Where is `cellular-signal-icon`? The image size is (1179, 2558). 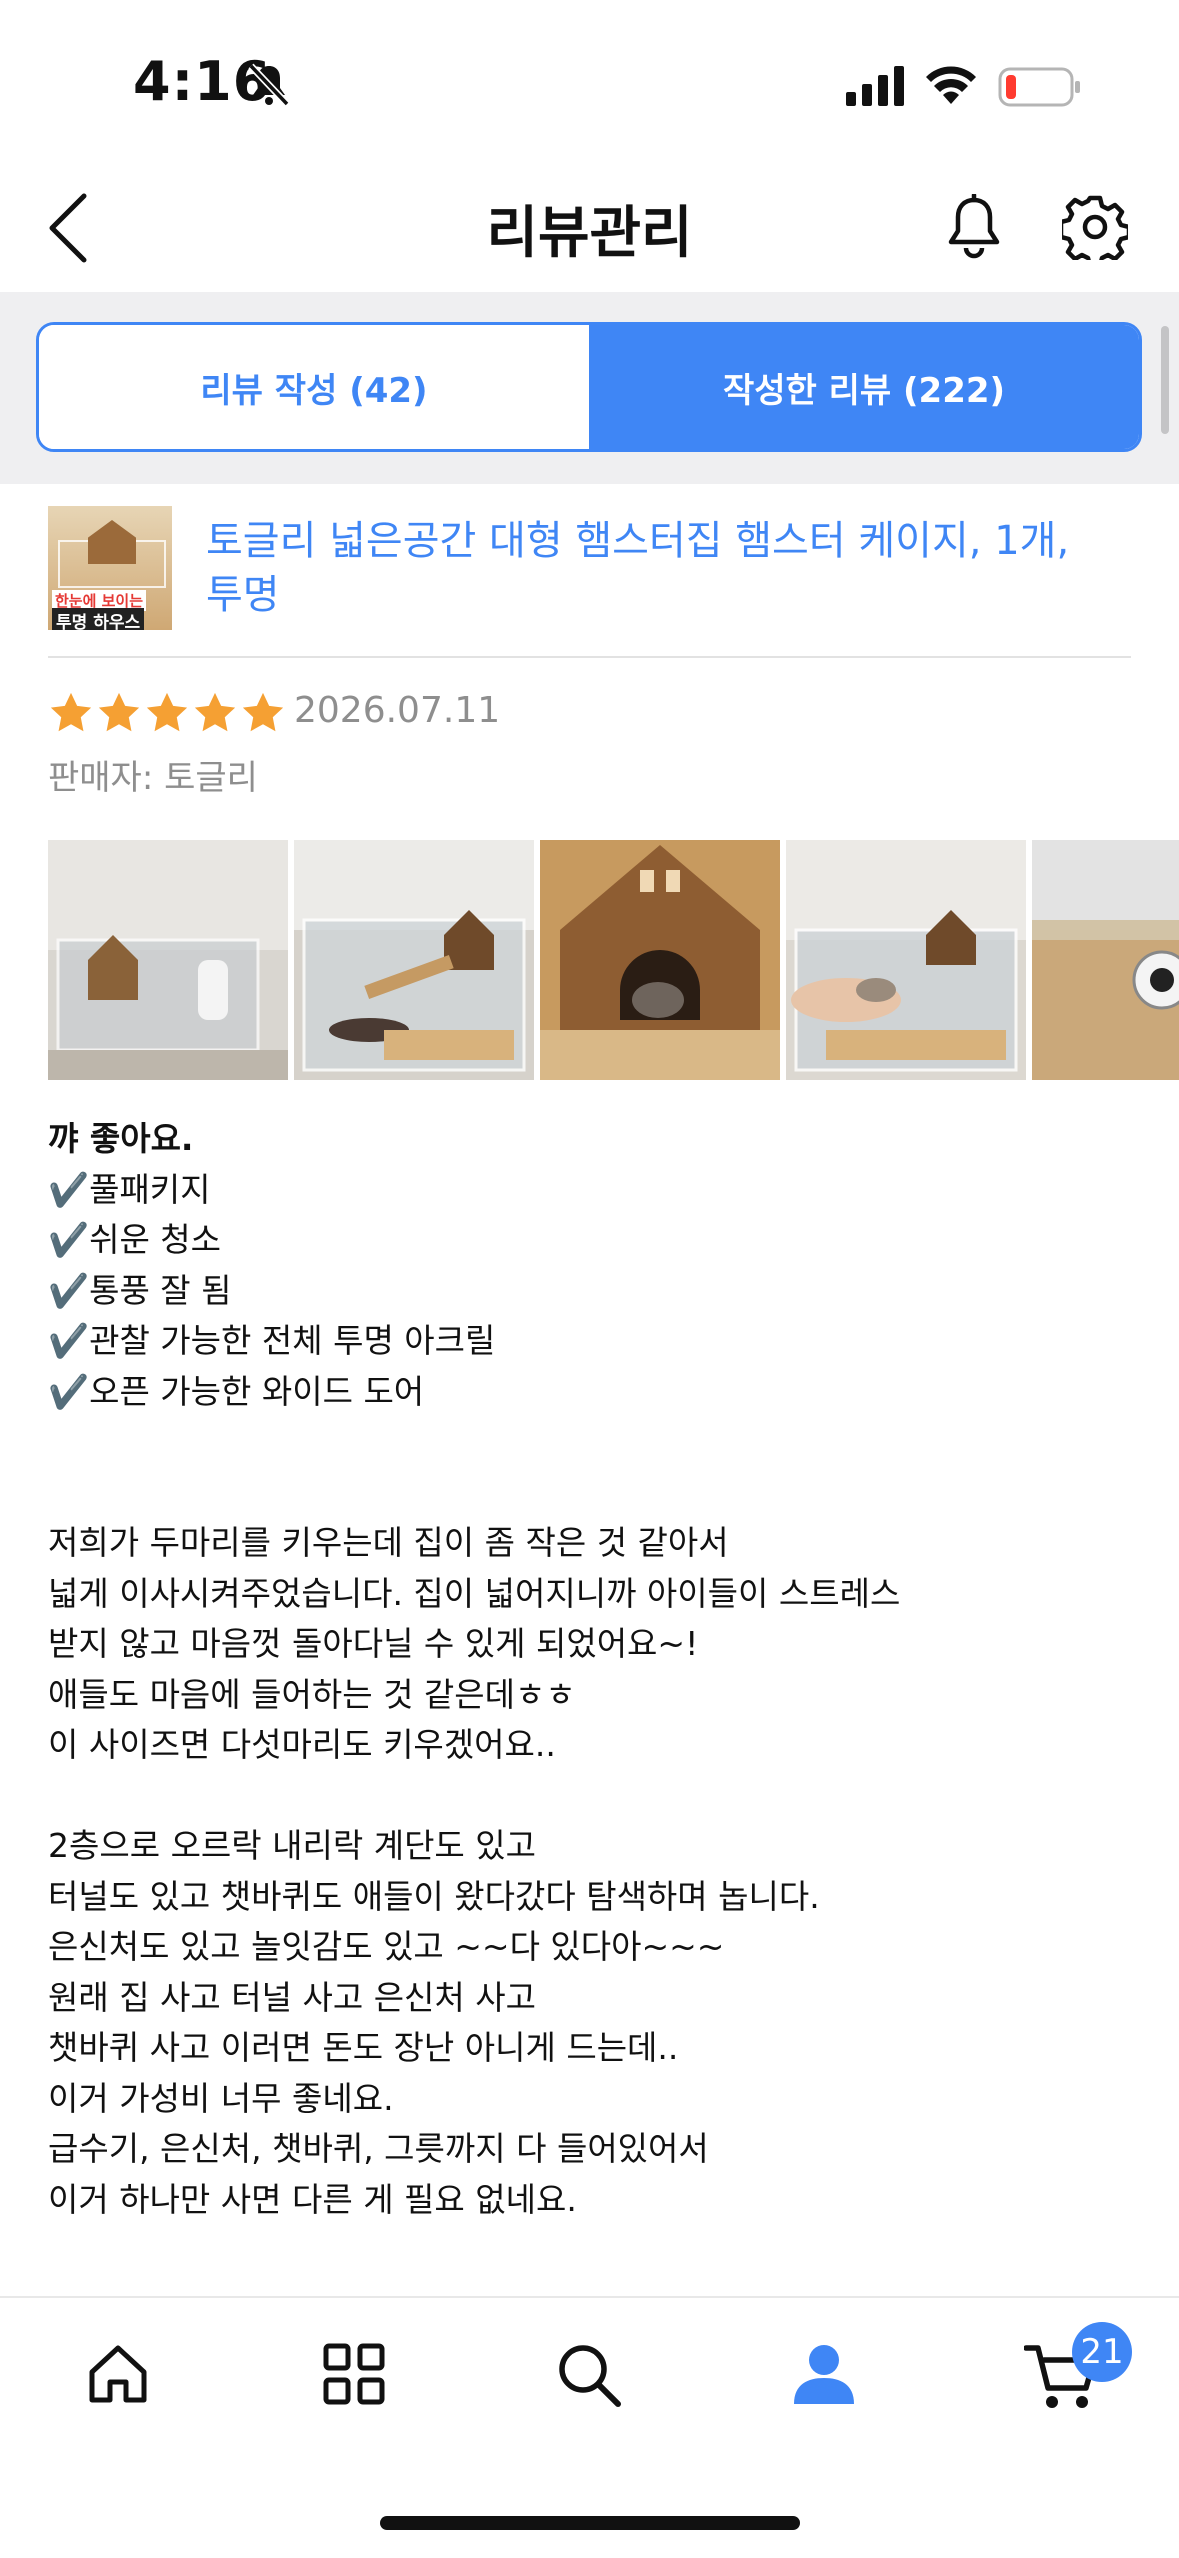 cellular-signal-icon is located at coordinates (875, 86).